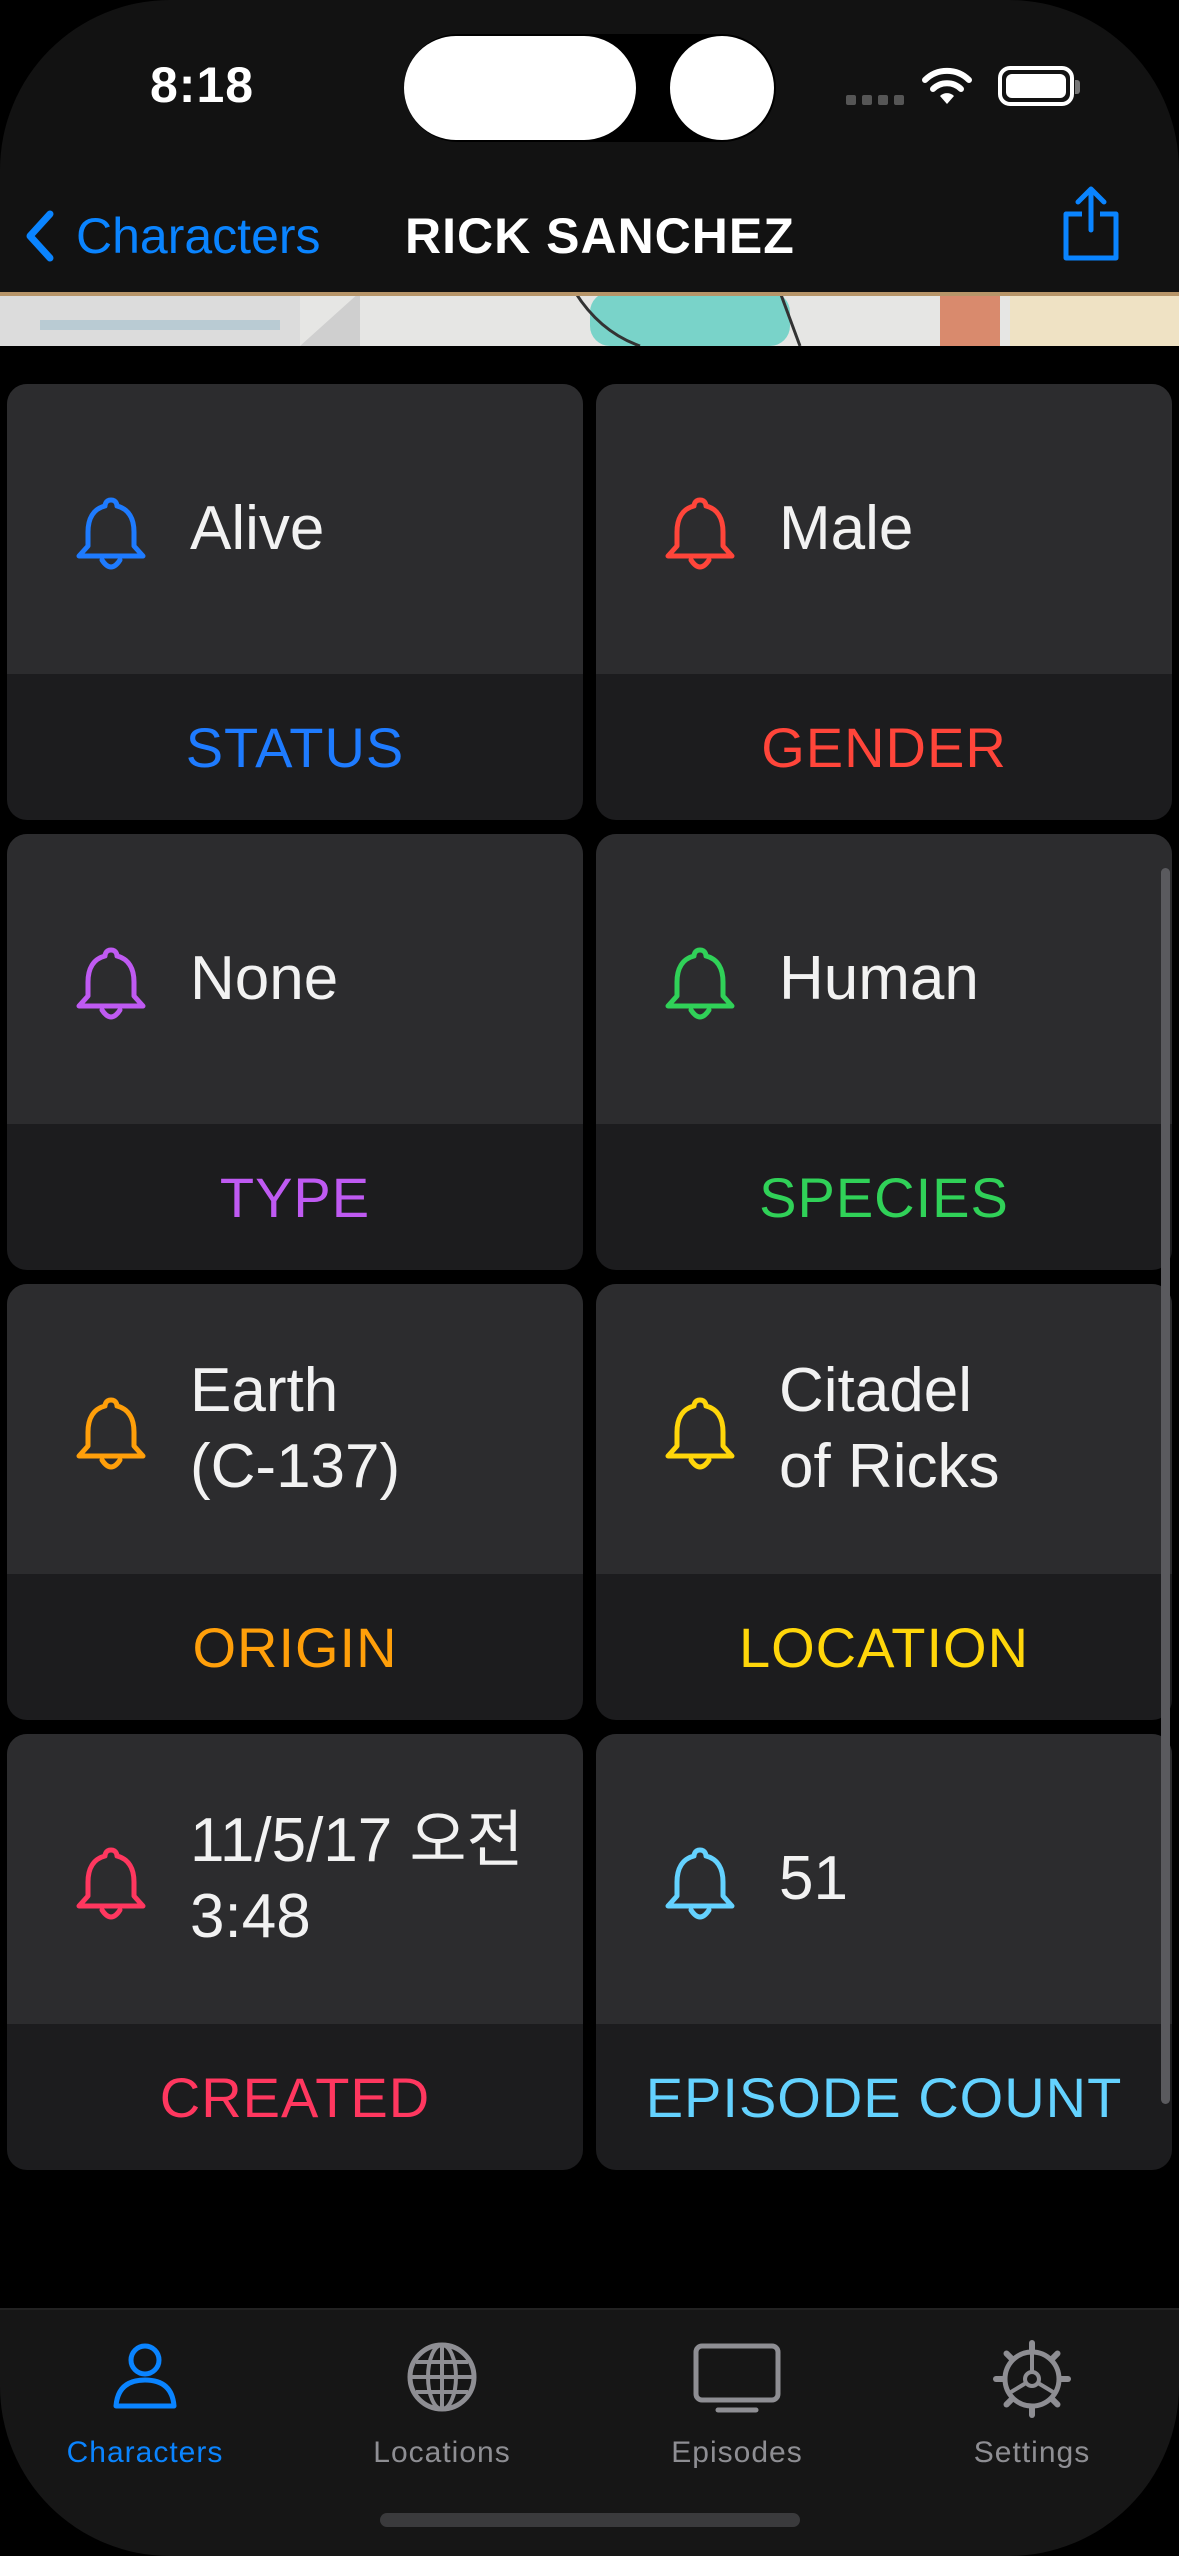 The image size is (1179, 2556). What do you see at coordinates (879, 978) in the screenshot?
I see `card-value: Human` at bounding box center [879, 978].